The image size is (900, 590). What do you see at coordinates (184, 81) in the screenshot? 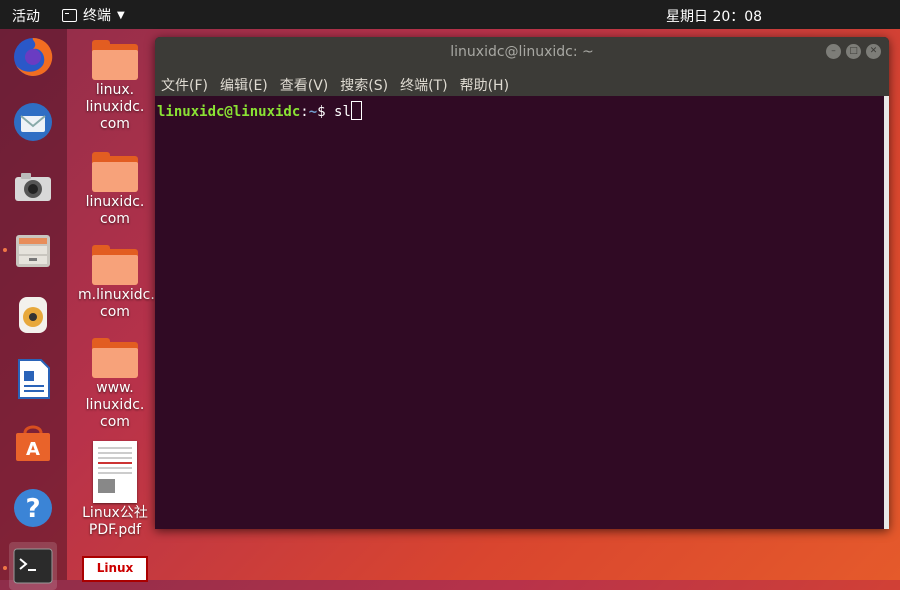
I see `menu-file: 文件(F)` at bounding box center [184, 81].